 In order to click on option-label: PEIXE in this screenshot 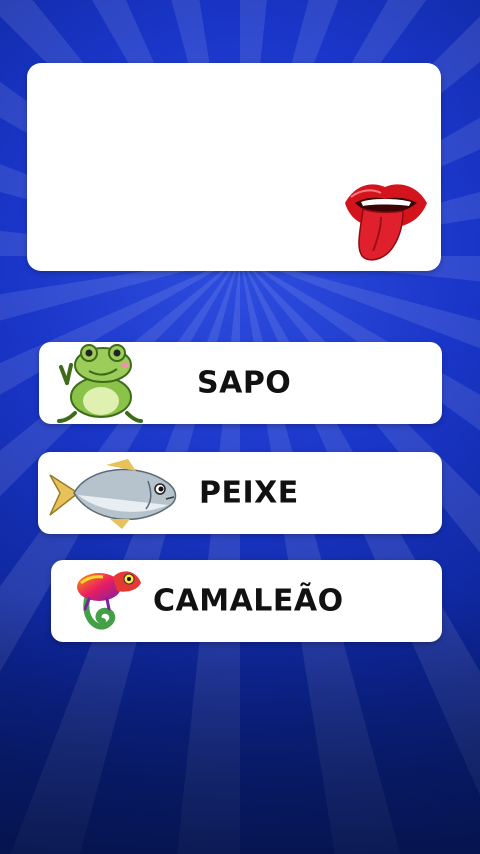, I will do `click(249, 493)`.